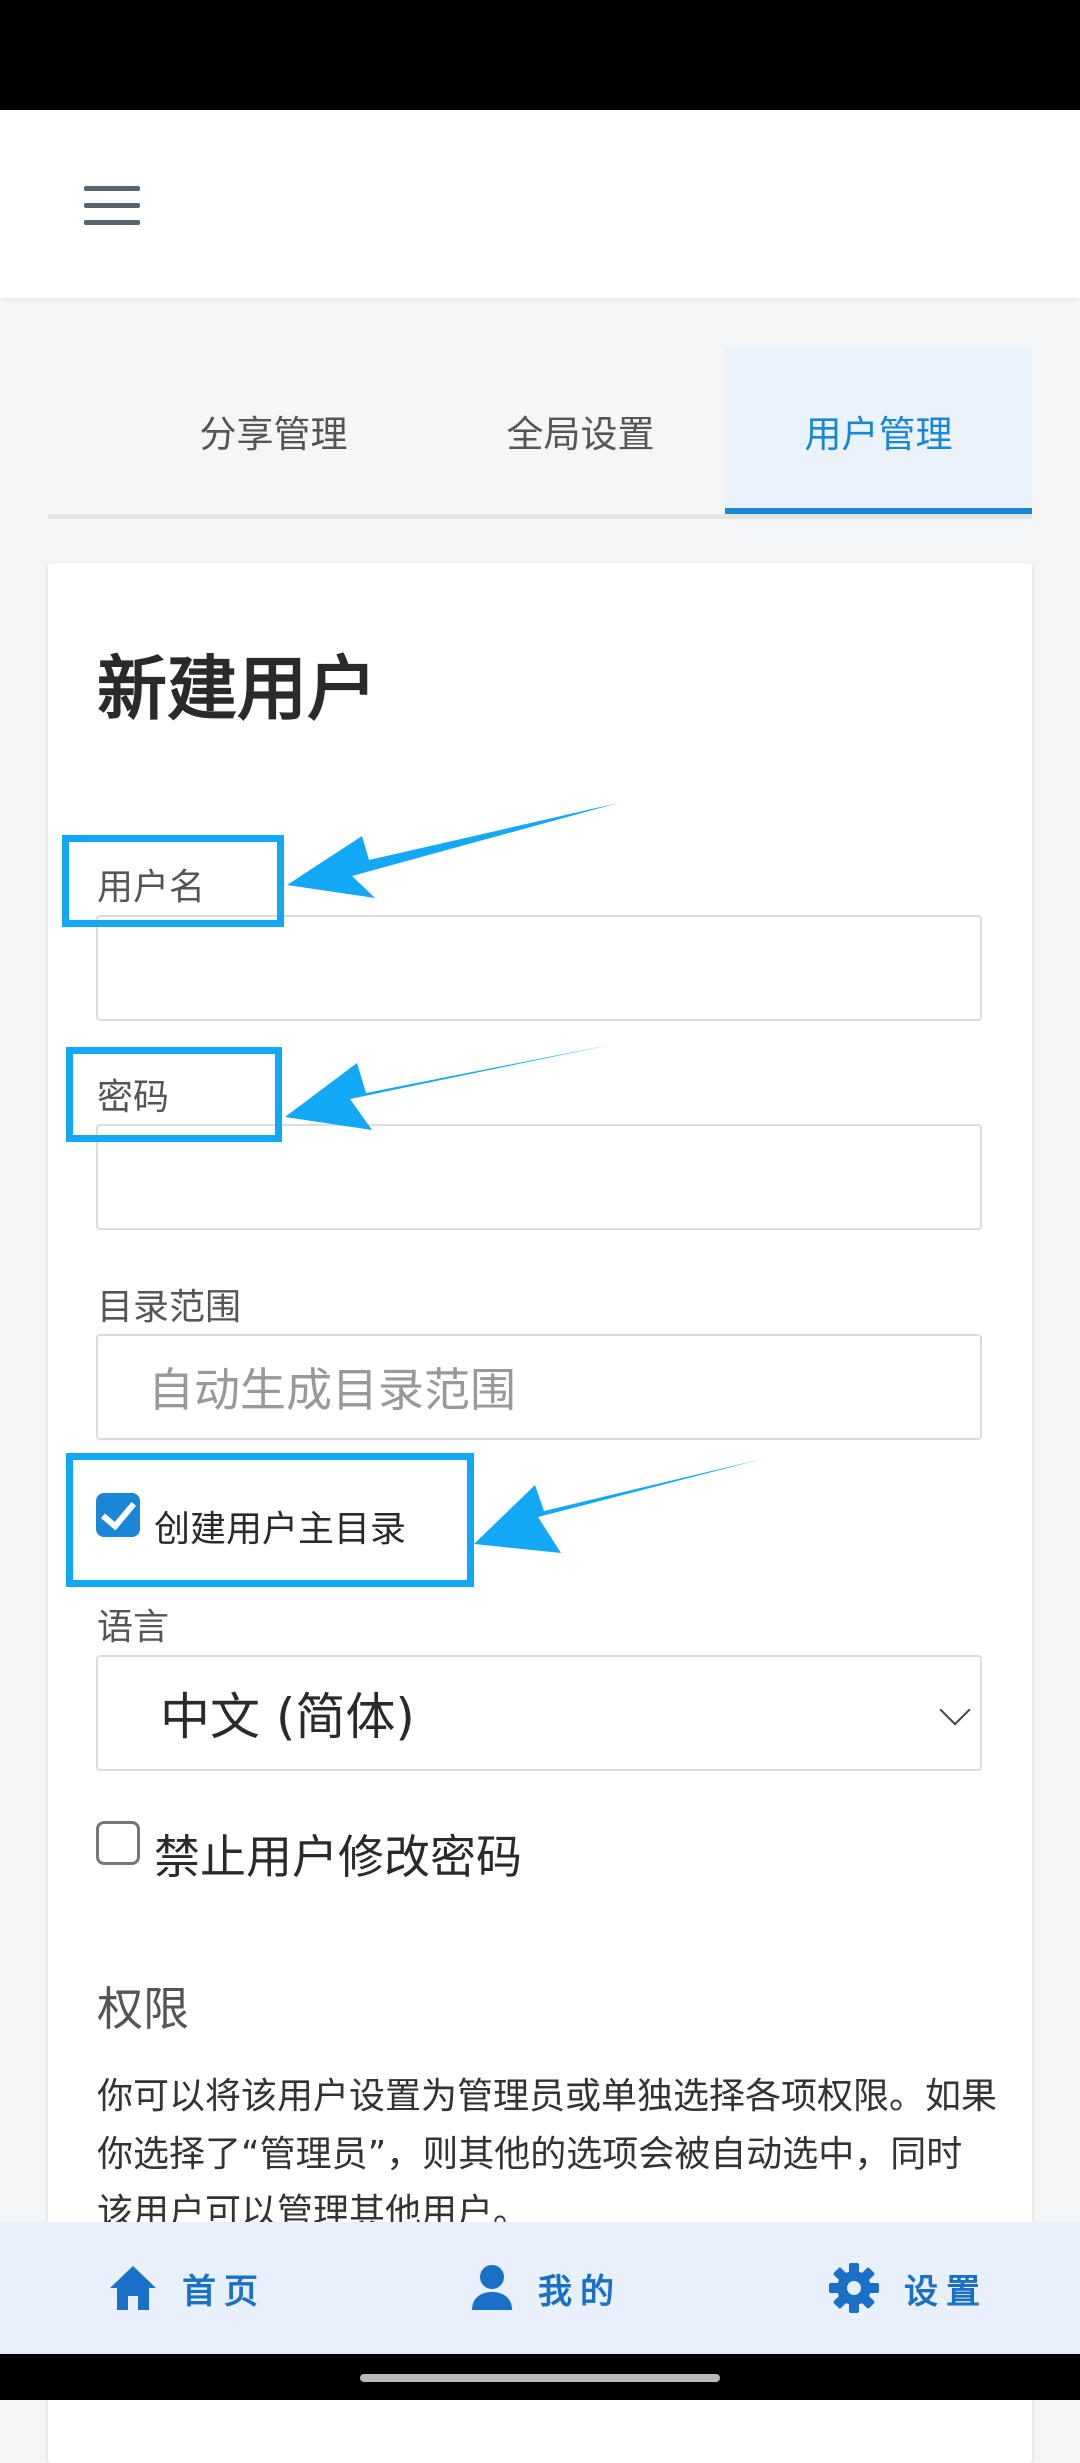 Image resolution: width=1080 pixels, height=2463 pixels. I want to click on status-bar, so click(540, 55).